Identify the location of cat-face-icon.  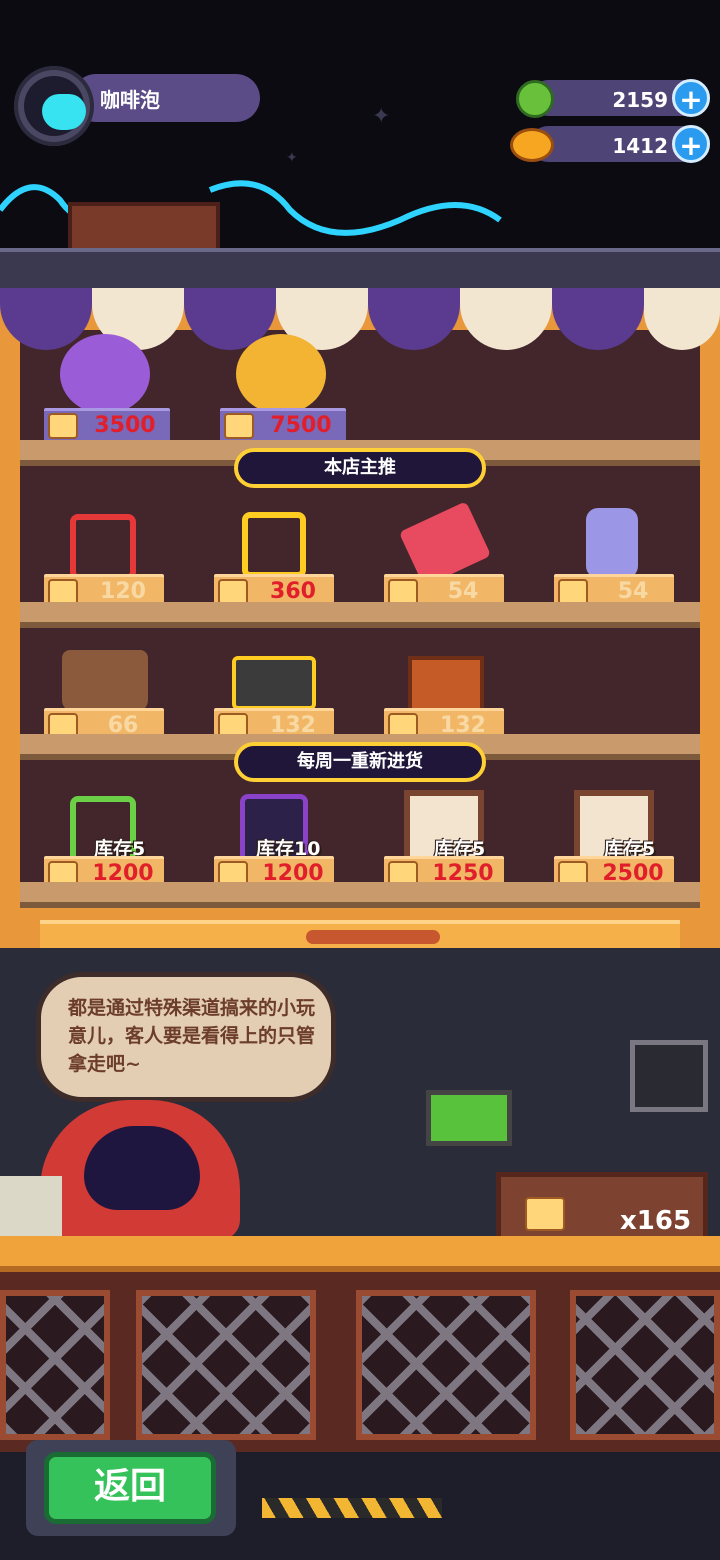
(64, 112).